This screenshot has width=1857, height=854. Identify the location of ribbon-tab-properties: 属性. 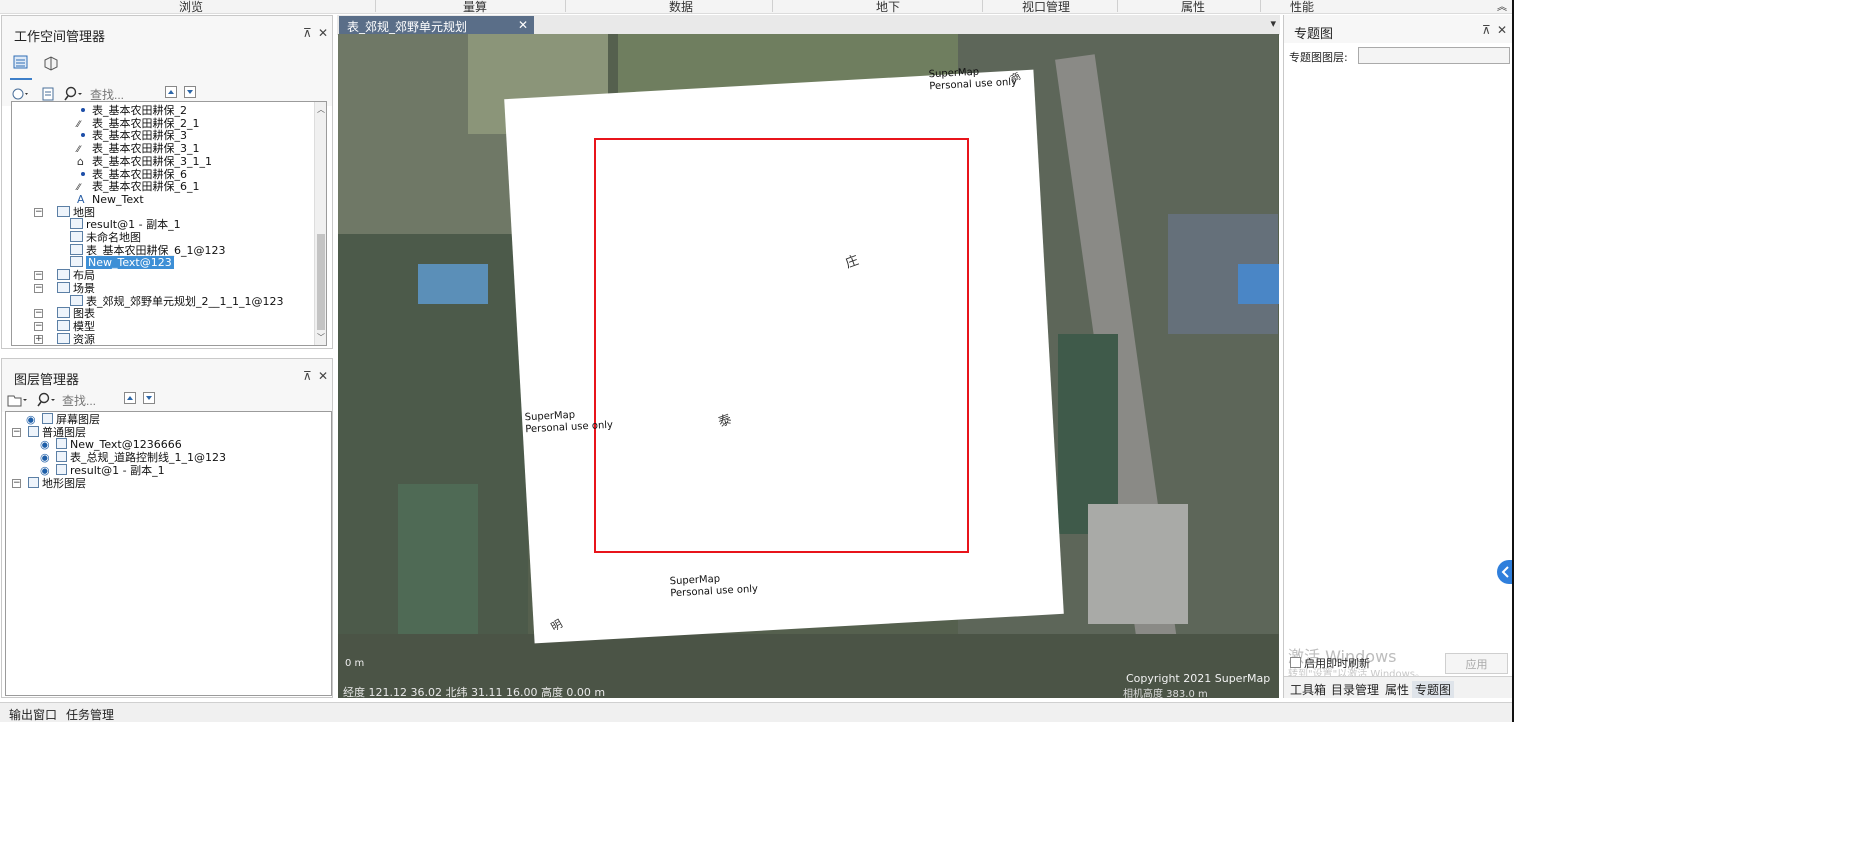
(1193, 7).